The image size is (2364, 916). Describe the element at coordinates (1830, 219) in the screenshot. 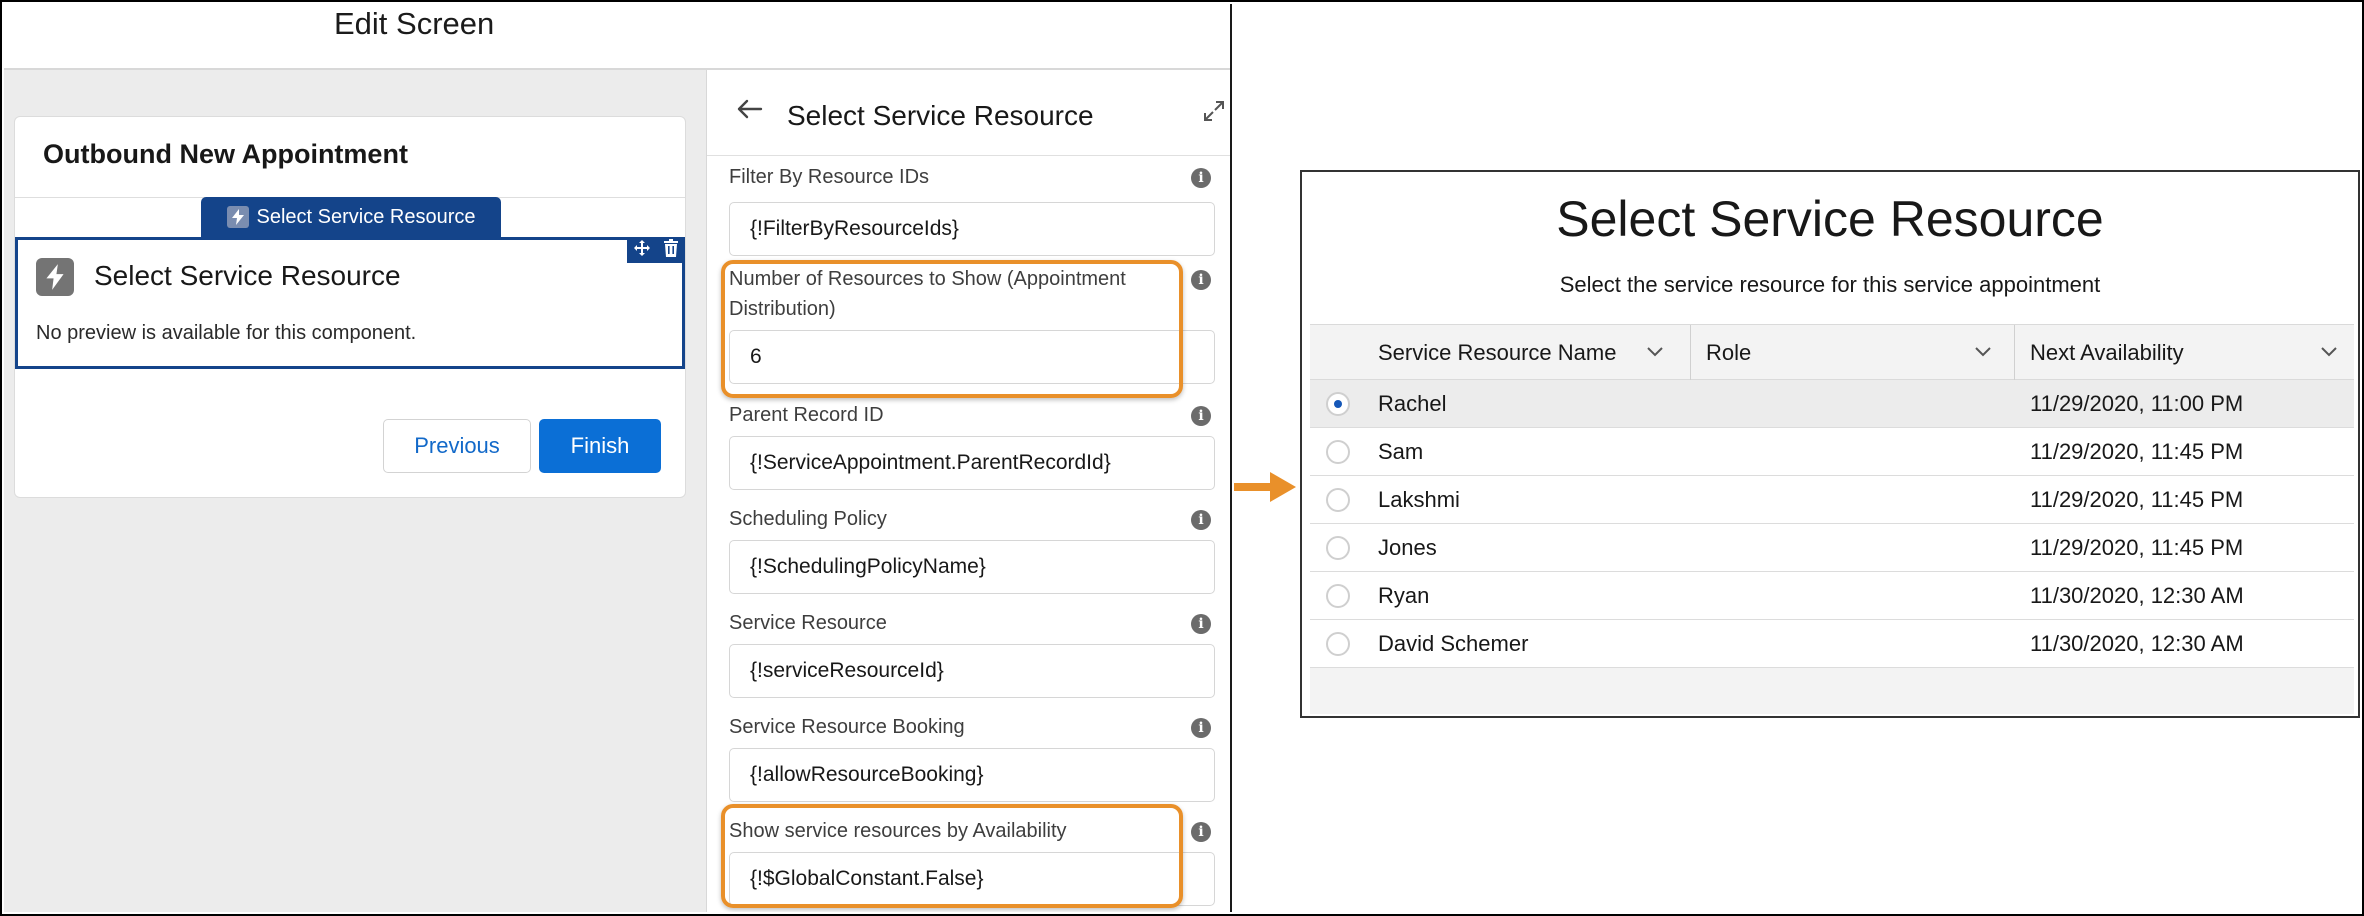

I see `preview-title: Select Service Resource` at that location.